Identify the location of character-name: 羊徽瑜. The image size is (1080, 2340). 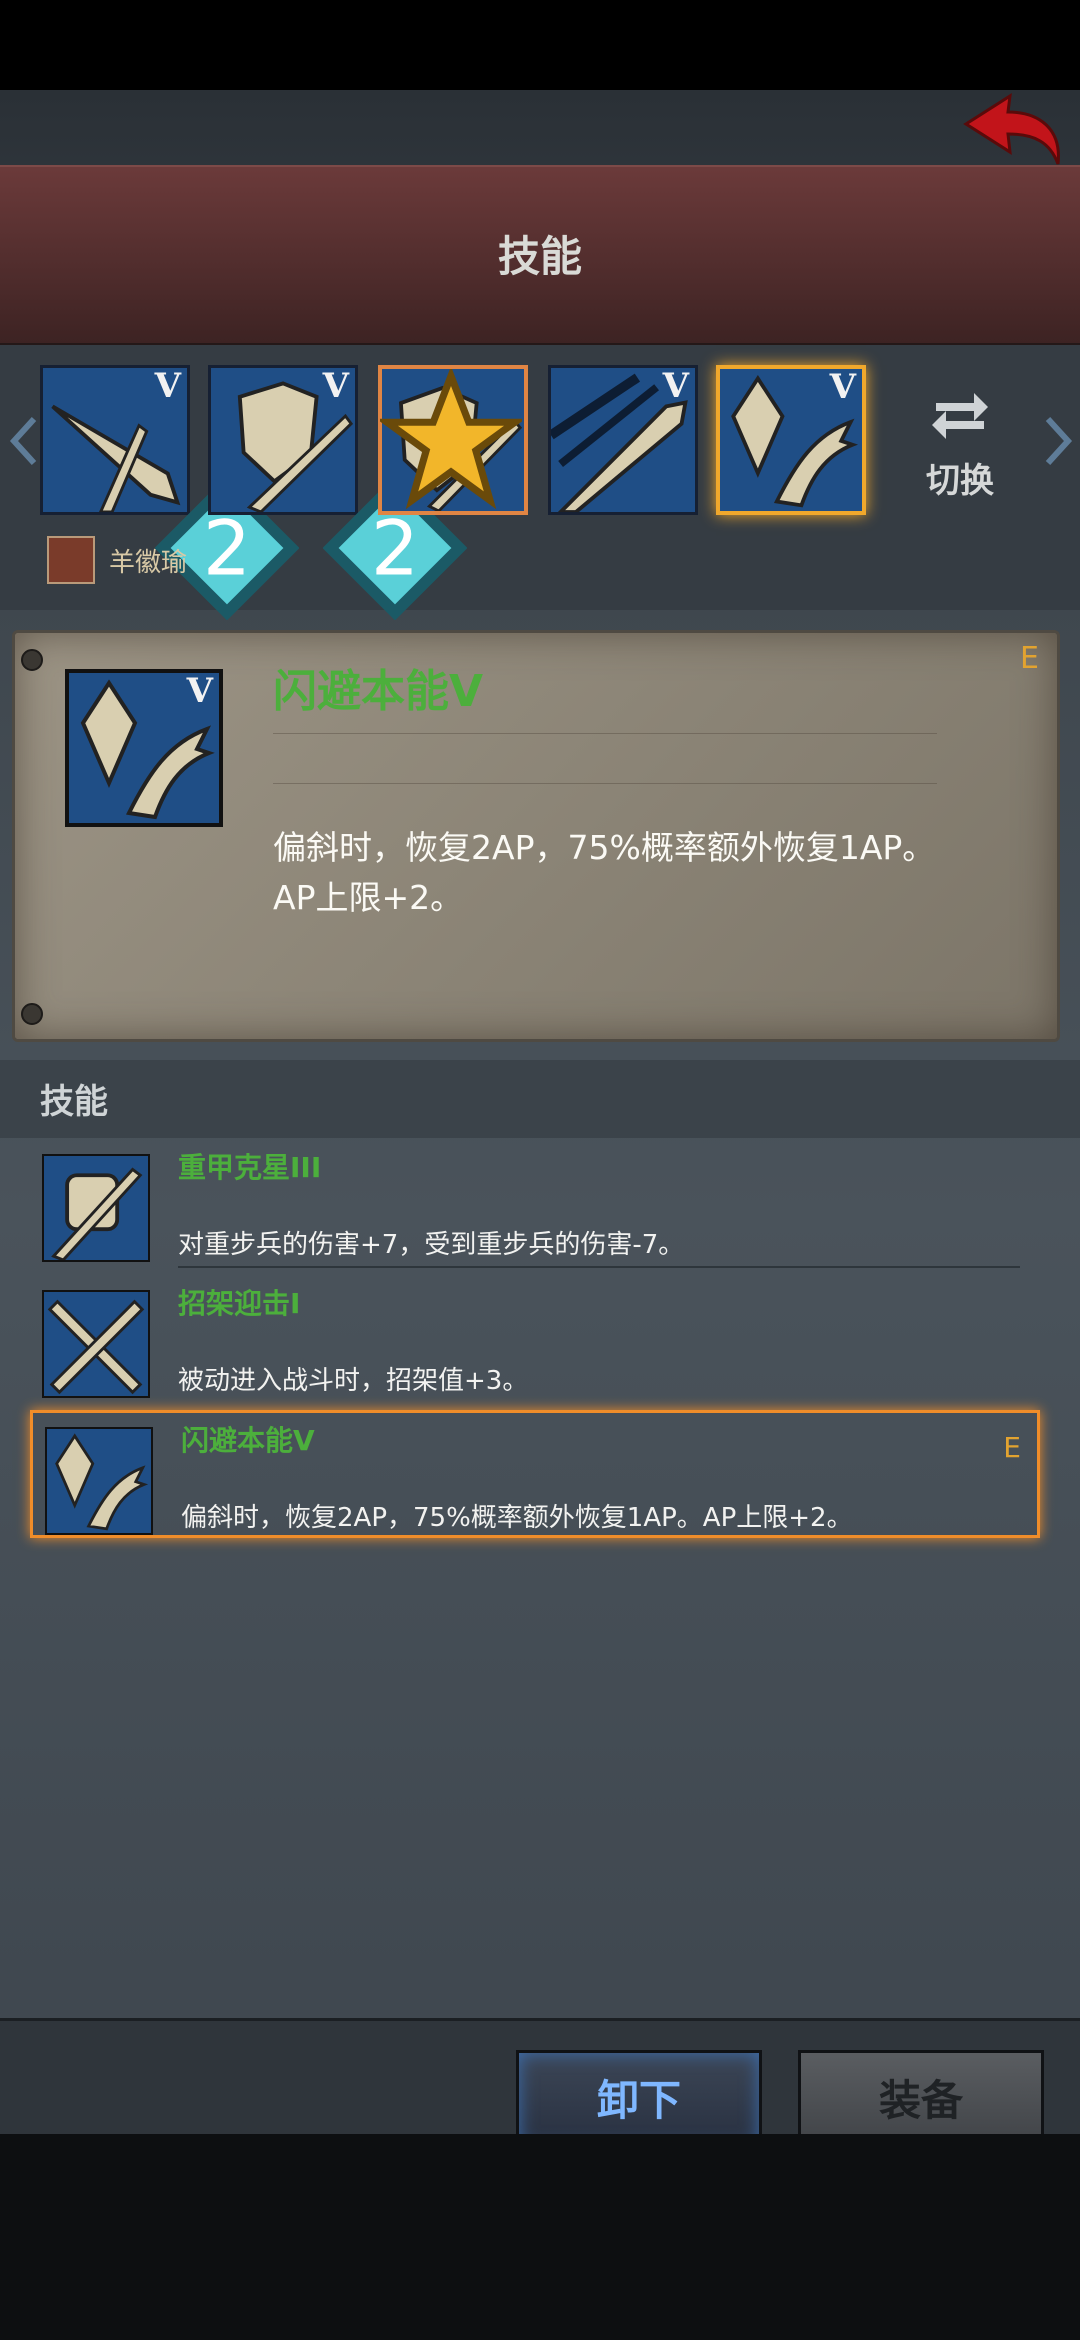
(148, 562).